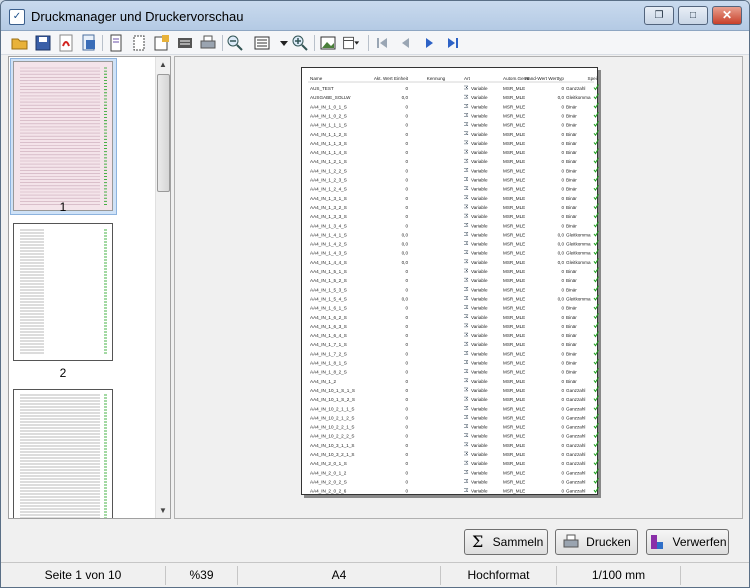 Image resolution: width=750 pixels, height=588 pixels. What do you see at coordinates (478, 541) in the screenshot?
I see `sigma-icon: Σ` at bounding box center [478, 541].